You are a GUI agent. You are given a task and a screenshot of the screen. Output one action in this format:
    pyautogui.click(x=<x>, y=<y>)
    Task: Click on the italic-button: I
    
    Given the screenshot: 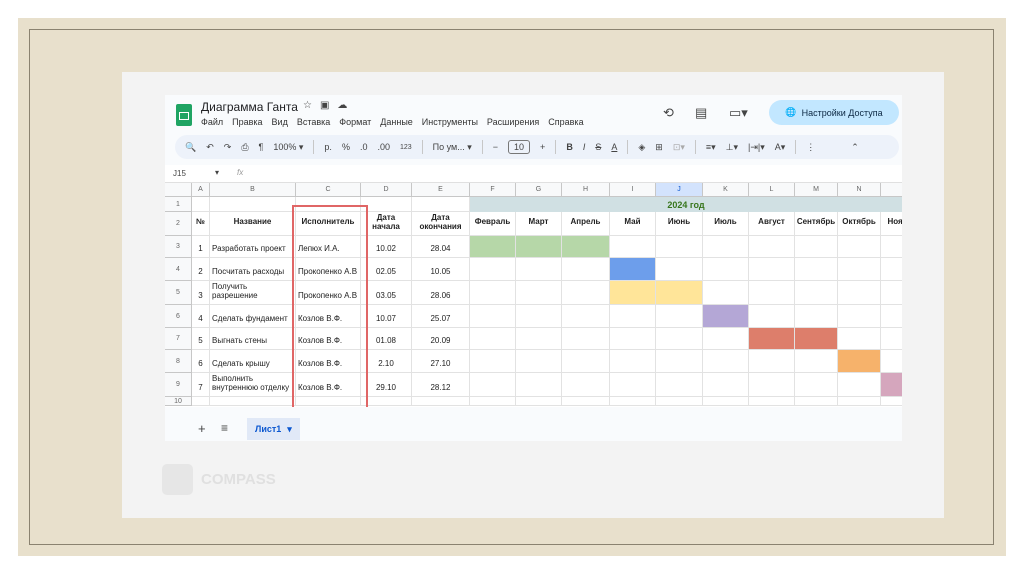 What is the action you would take?
    pyautogui.click(x=584, y=147)
    